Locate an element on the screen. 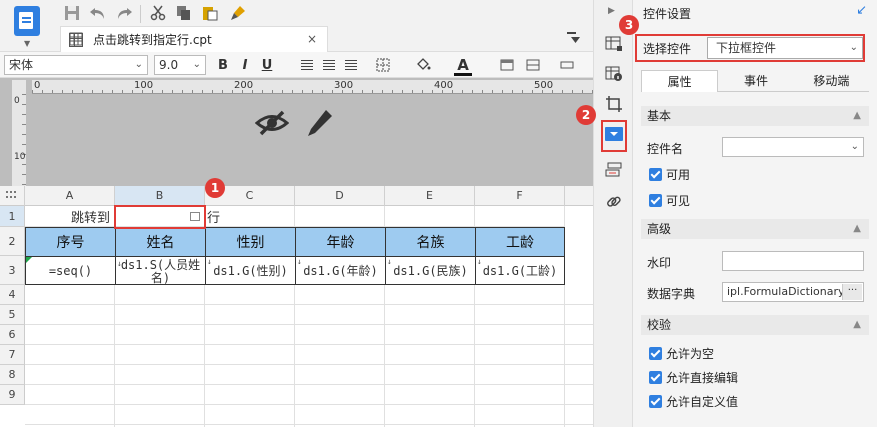 The height and width of the screenshot is (427, 877). column-header-b: B is located at coordinates (160, 196).